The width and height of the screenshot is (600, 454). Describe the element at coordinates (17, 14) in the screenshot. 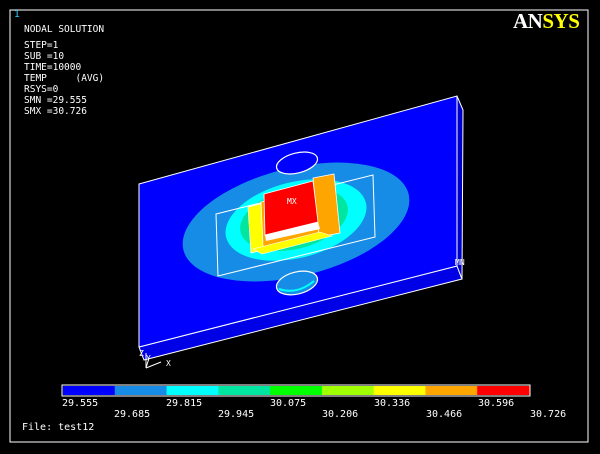

I see `window-number: 1` at that location.